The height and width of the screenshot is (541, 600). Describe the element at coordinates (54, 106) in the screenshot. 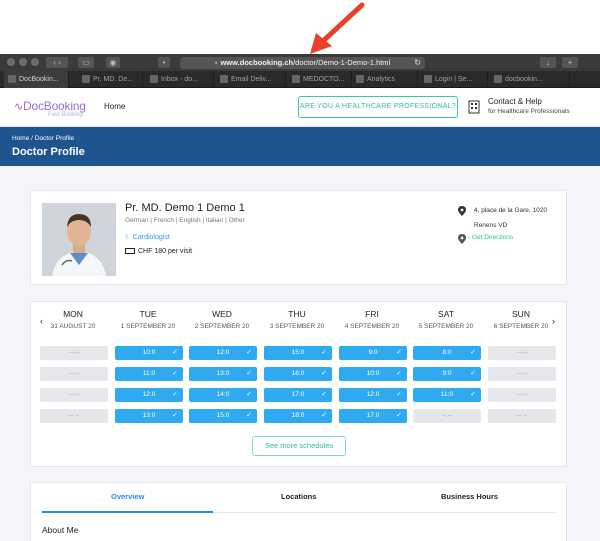

I see `logo-text: DocBooking` at that location.